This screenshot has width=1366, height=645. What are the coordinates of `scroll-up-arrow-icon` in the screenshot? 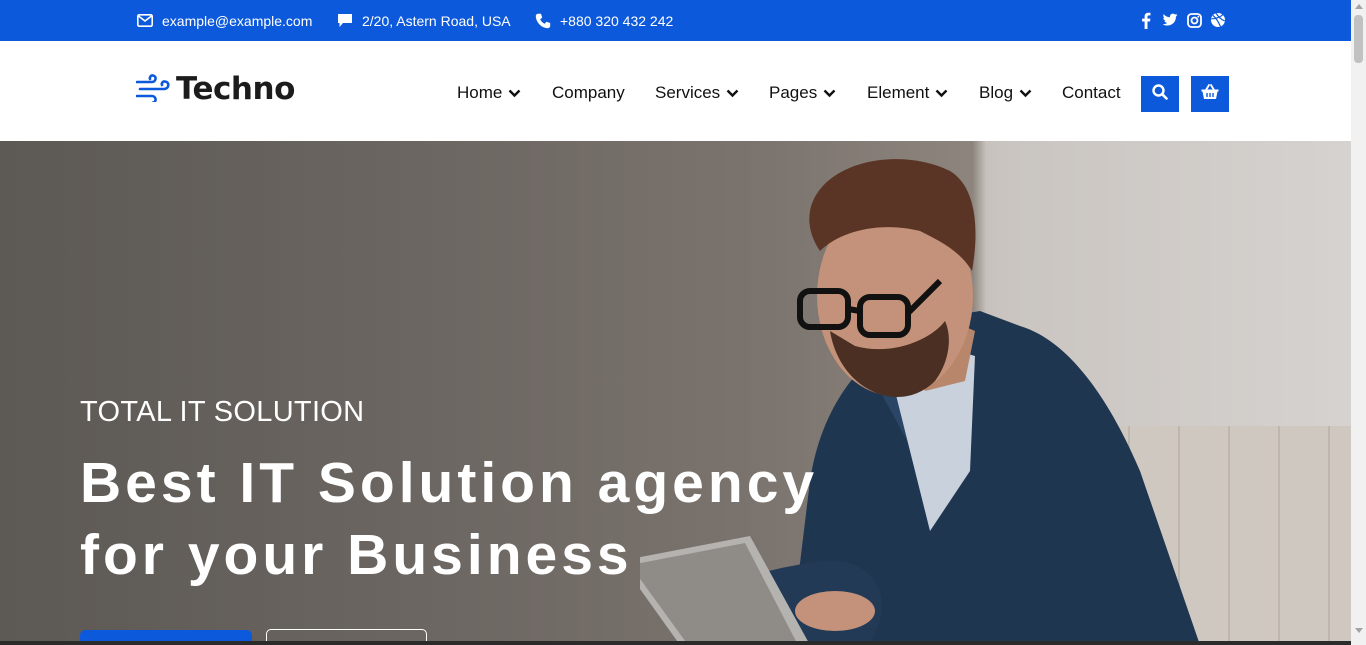 It's located at (1359, 6).